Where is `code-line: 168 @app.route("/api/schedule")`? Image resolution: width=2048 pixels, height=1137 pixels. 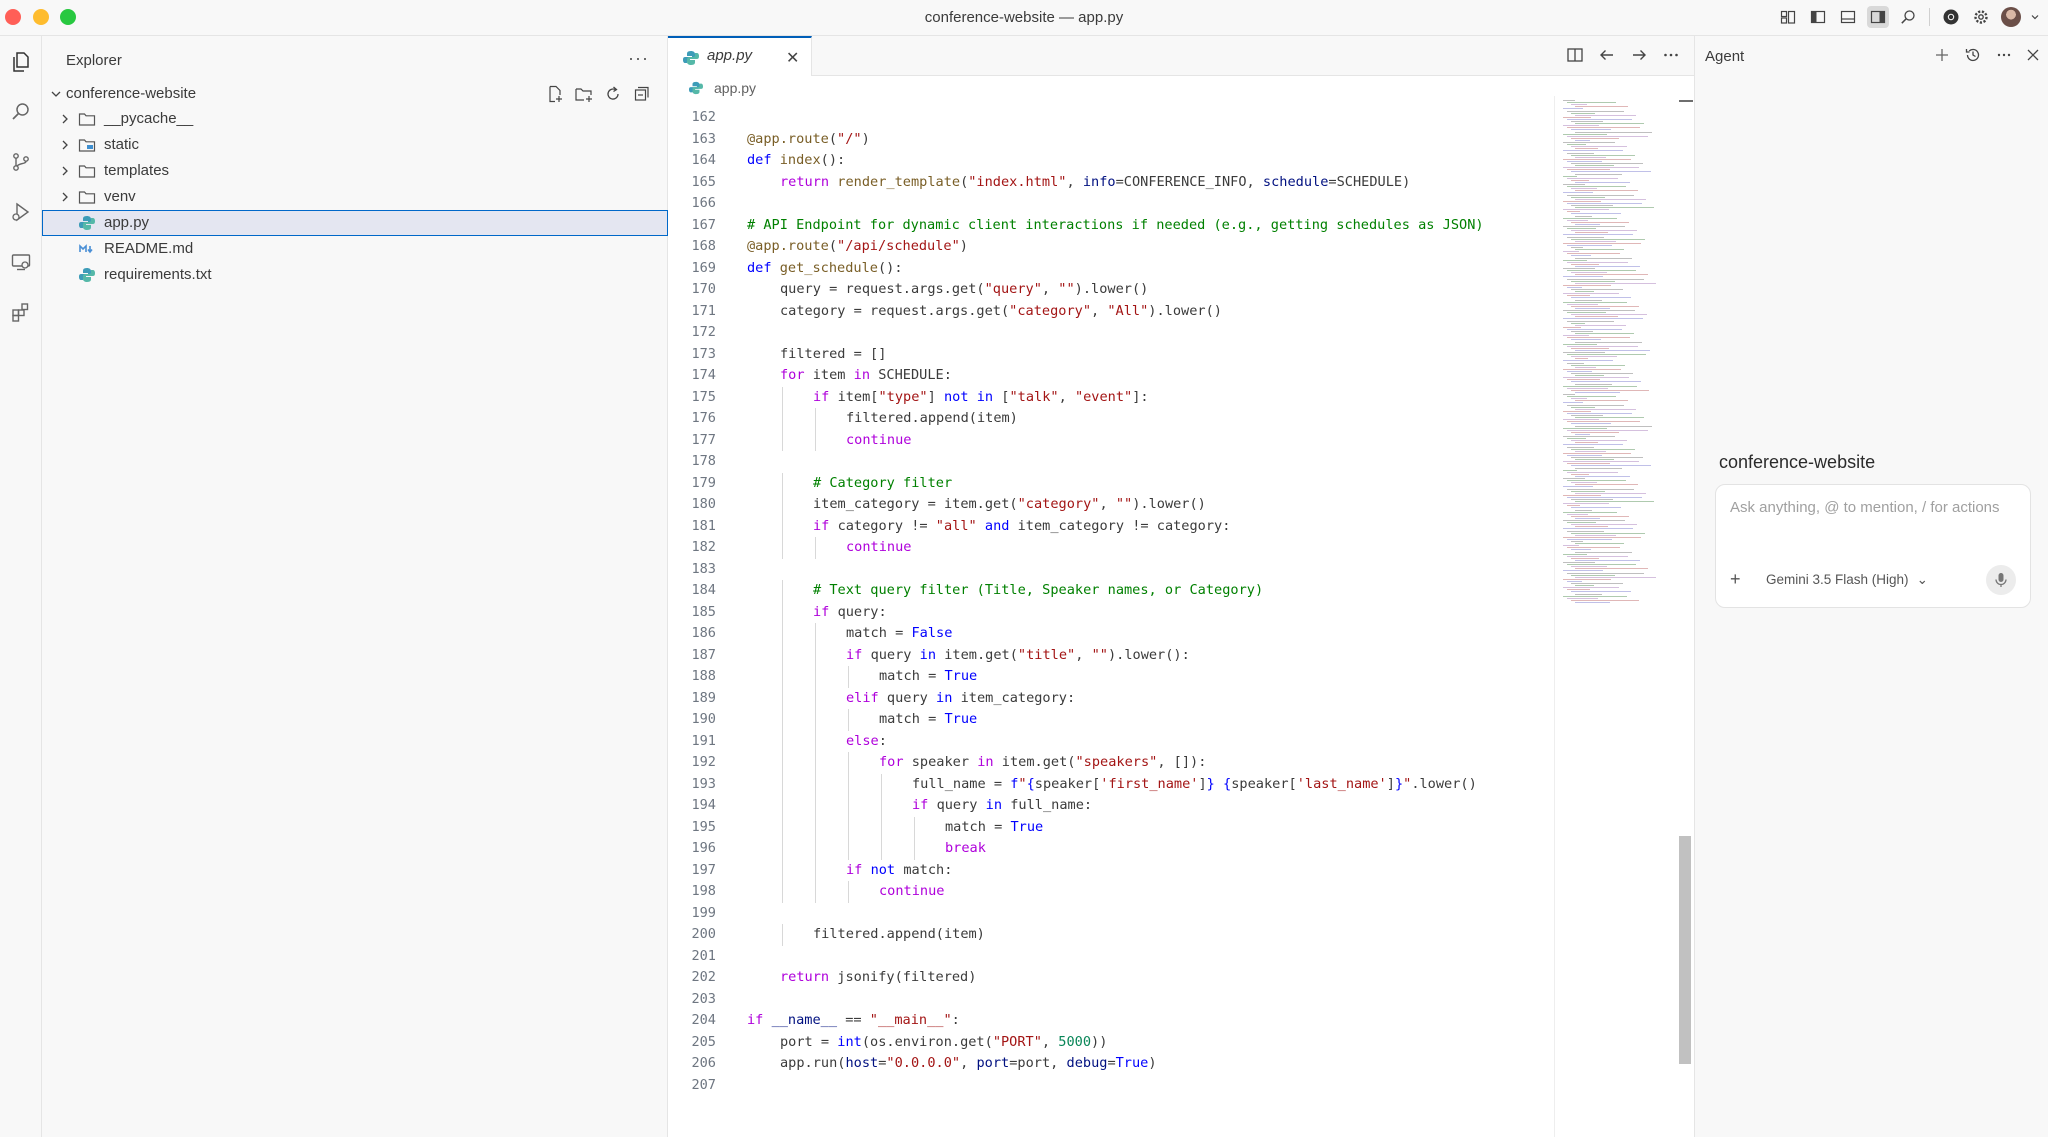 code-line: 168 @app.route("/api/schedule") is located at coordinates (1111, 247).